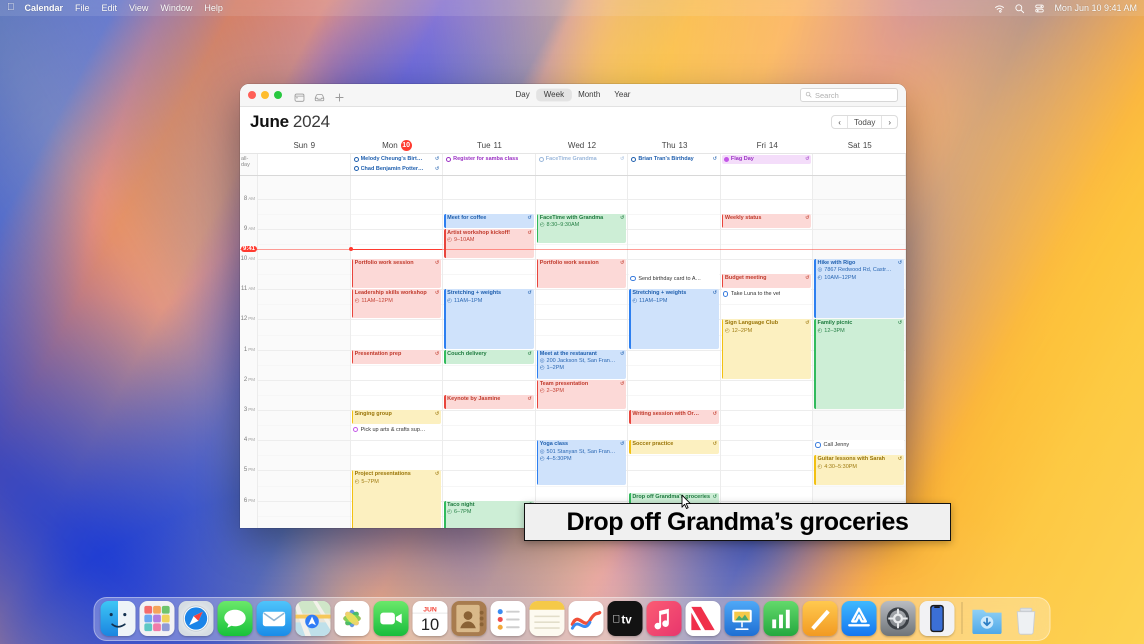 This screenshot has width=1144, height=644. I want to click on dock-item-calendar: JUN 10, so click(430, 618).